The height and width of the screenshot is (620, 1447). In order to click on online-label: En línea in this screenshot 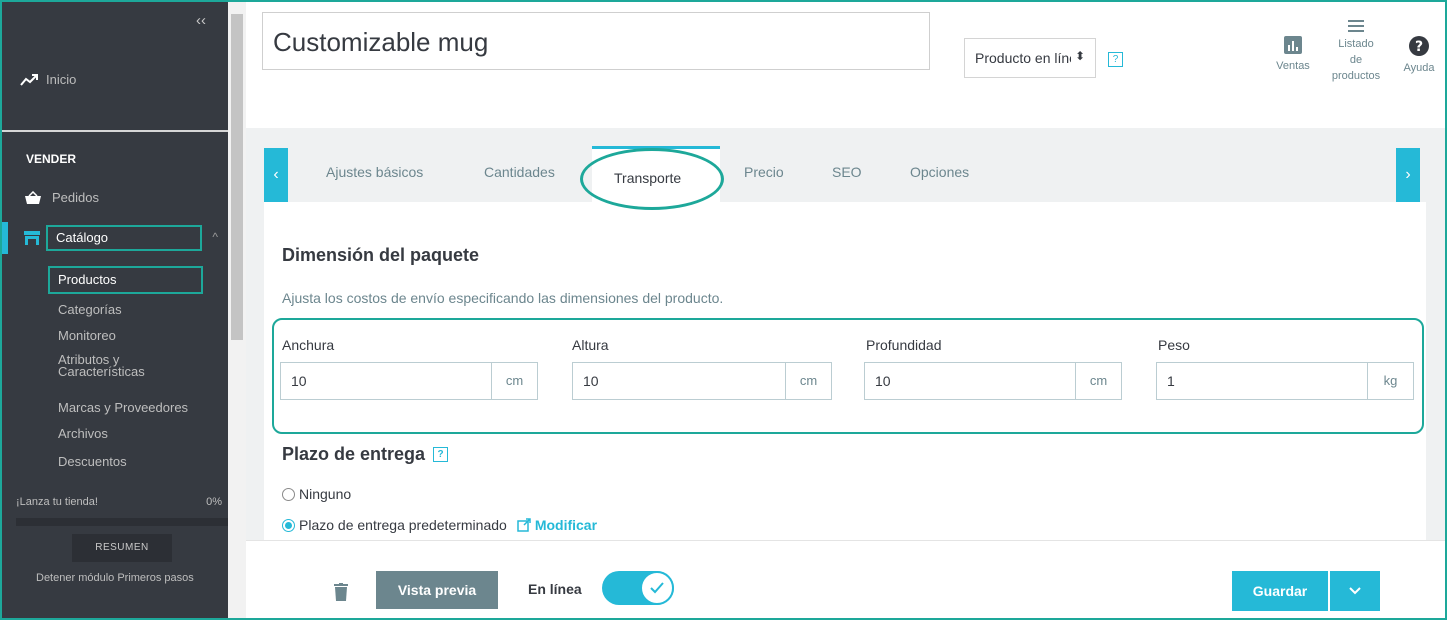, I will do `click(555, 589)`.